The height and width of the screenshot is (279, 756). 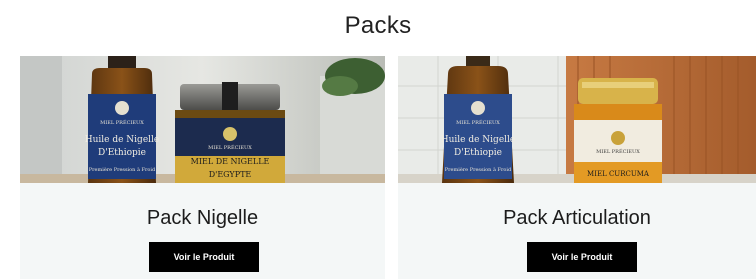 What do you see at coordinates (577, 218) in the screenshot?
I see `product-title: Pack Articulation` at bounding box center [577, 218].